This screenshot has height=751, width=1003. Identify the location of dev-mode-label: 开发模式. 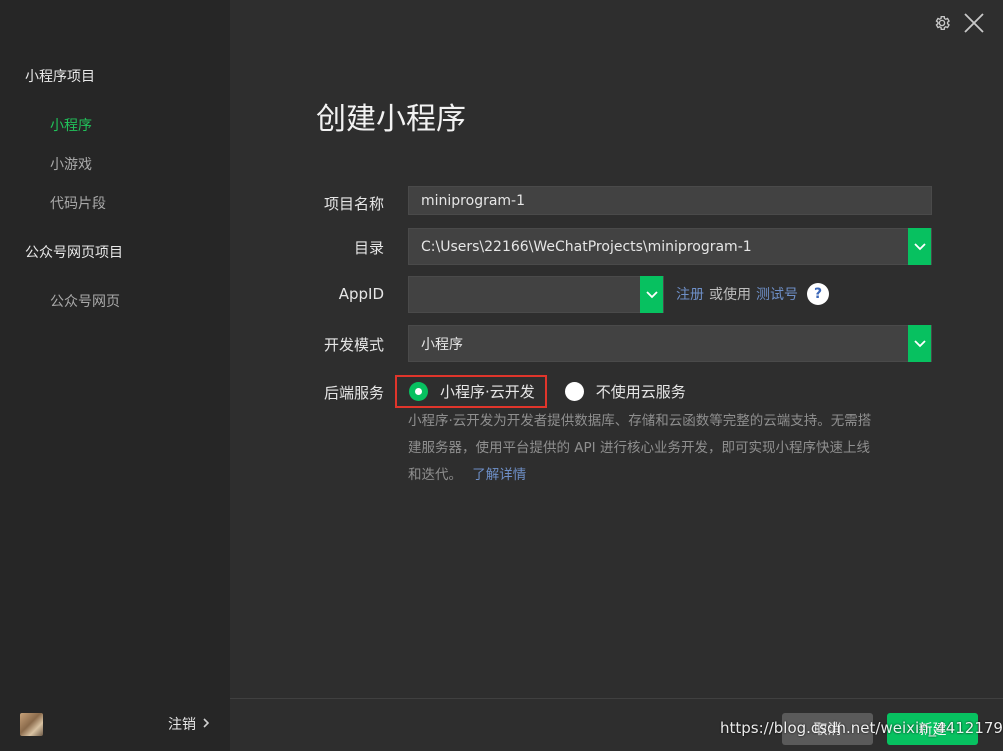
(353, 345).